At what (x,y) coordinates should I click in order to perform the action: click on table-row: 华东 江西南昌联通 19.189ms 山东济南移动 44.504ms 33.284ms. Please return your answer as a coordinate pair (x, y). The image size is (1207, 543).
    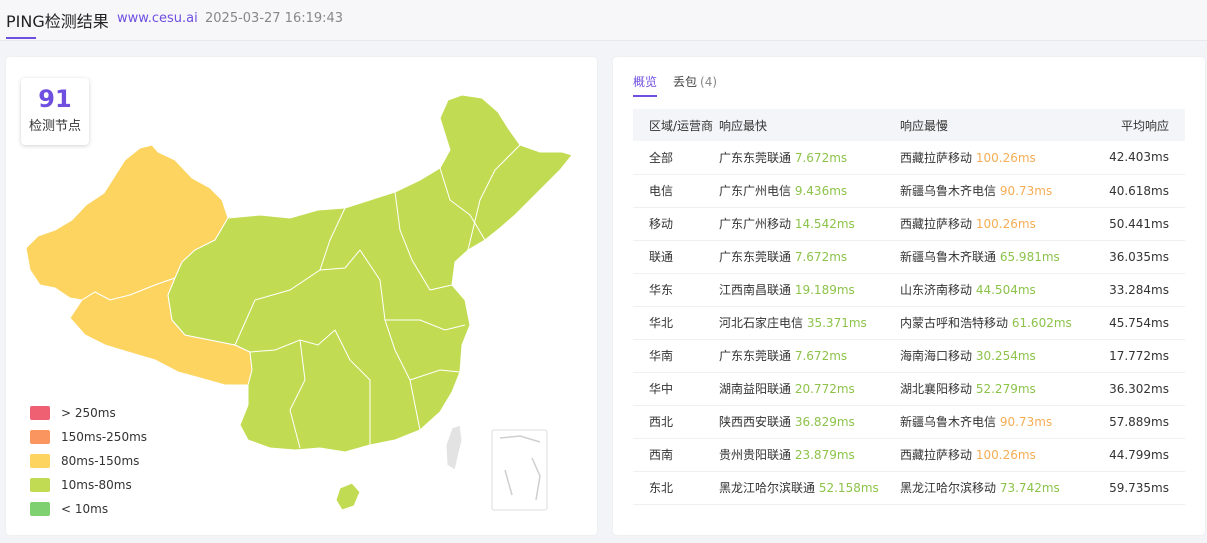
    Looking at the image, I should click on (909, 290).